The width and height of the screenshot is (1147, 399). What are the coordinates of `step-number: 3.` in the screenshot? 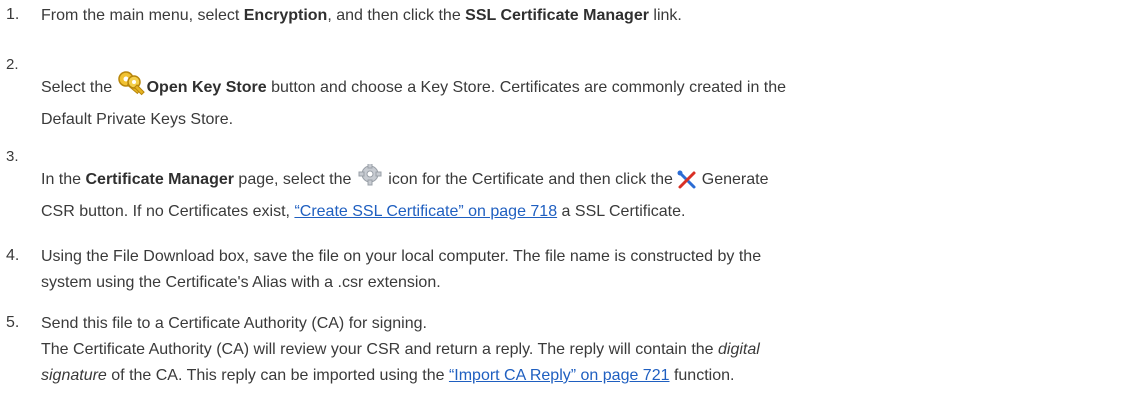 It's located at (12, 156).